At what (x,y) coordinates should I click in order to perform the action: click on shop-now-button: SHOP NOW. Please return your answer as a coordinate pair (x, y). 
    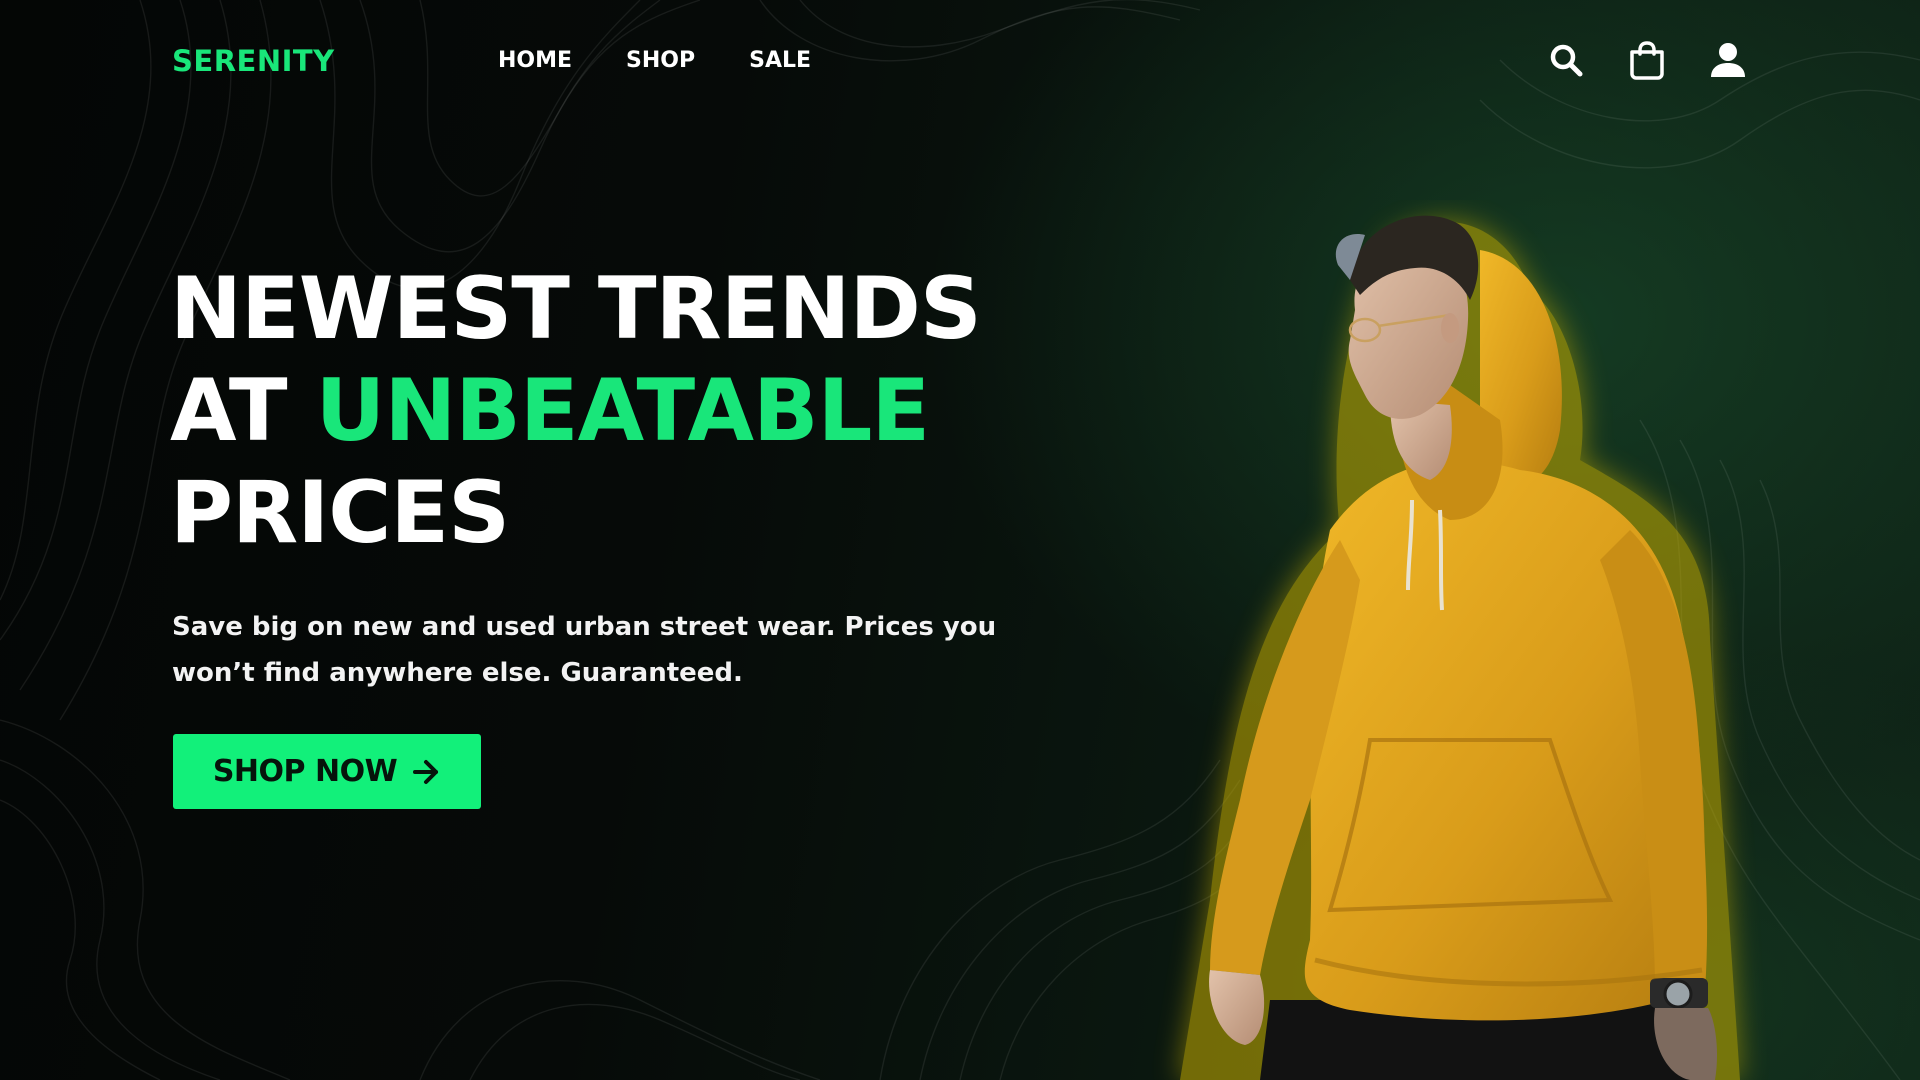
    Looking at the image, I should click on (327, 771).